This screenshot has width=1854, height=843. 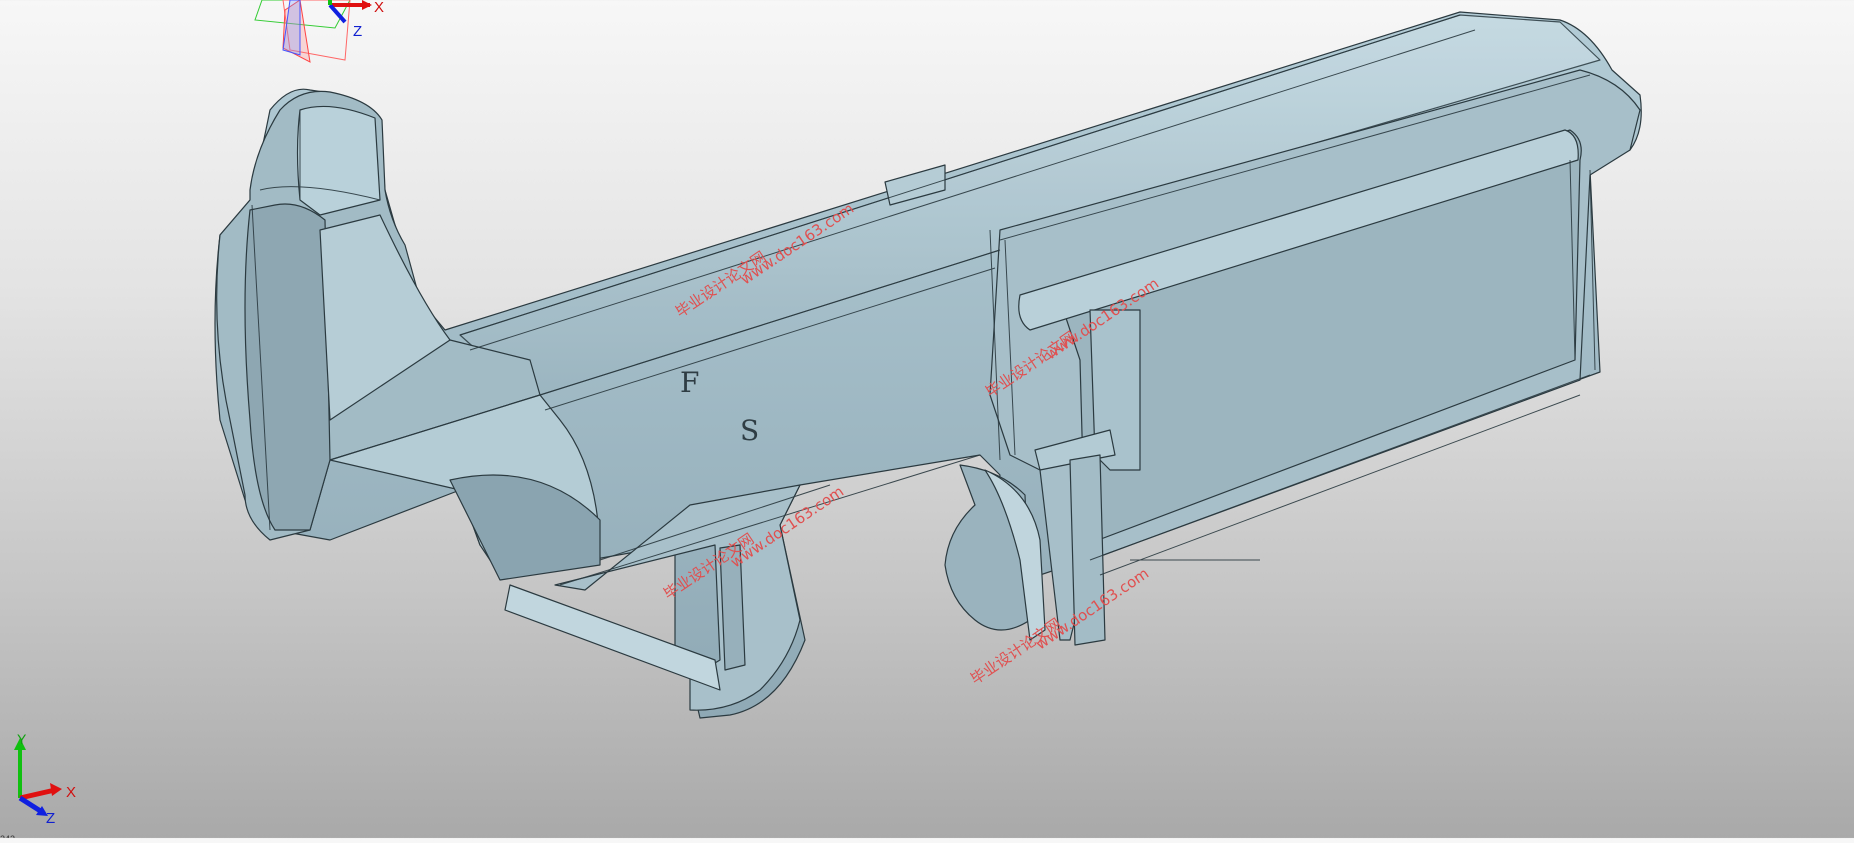 I want to click on top-triad-z-label: Z, so click(x=357, y=31).